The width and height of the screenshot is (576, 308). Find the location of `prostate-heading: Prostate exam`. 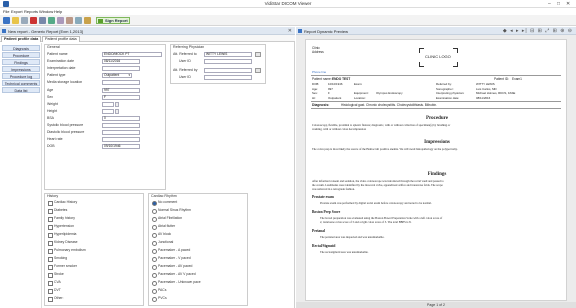

prostate-heading: Prostate exam is located at coordinates (323, 197).